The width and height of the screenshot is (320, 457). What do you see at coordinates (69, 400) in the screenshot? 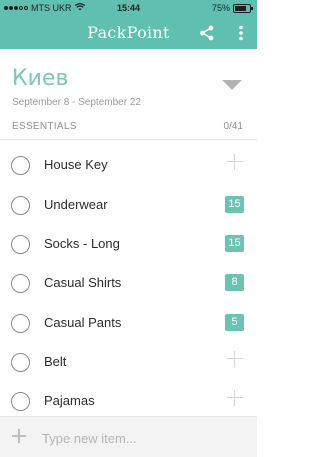
I see `item-label: Pajamas` at bounding box center [69, 400].